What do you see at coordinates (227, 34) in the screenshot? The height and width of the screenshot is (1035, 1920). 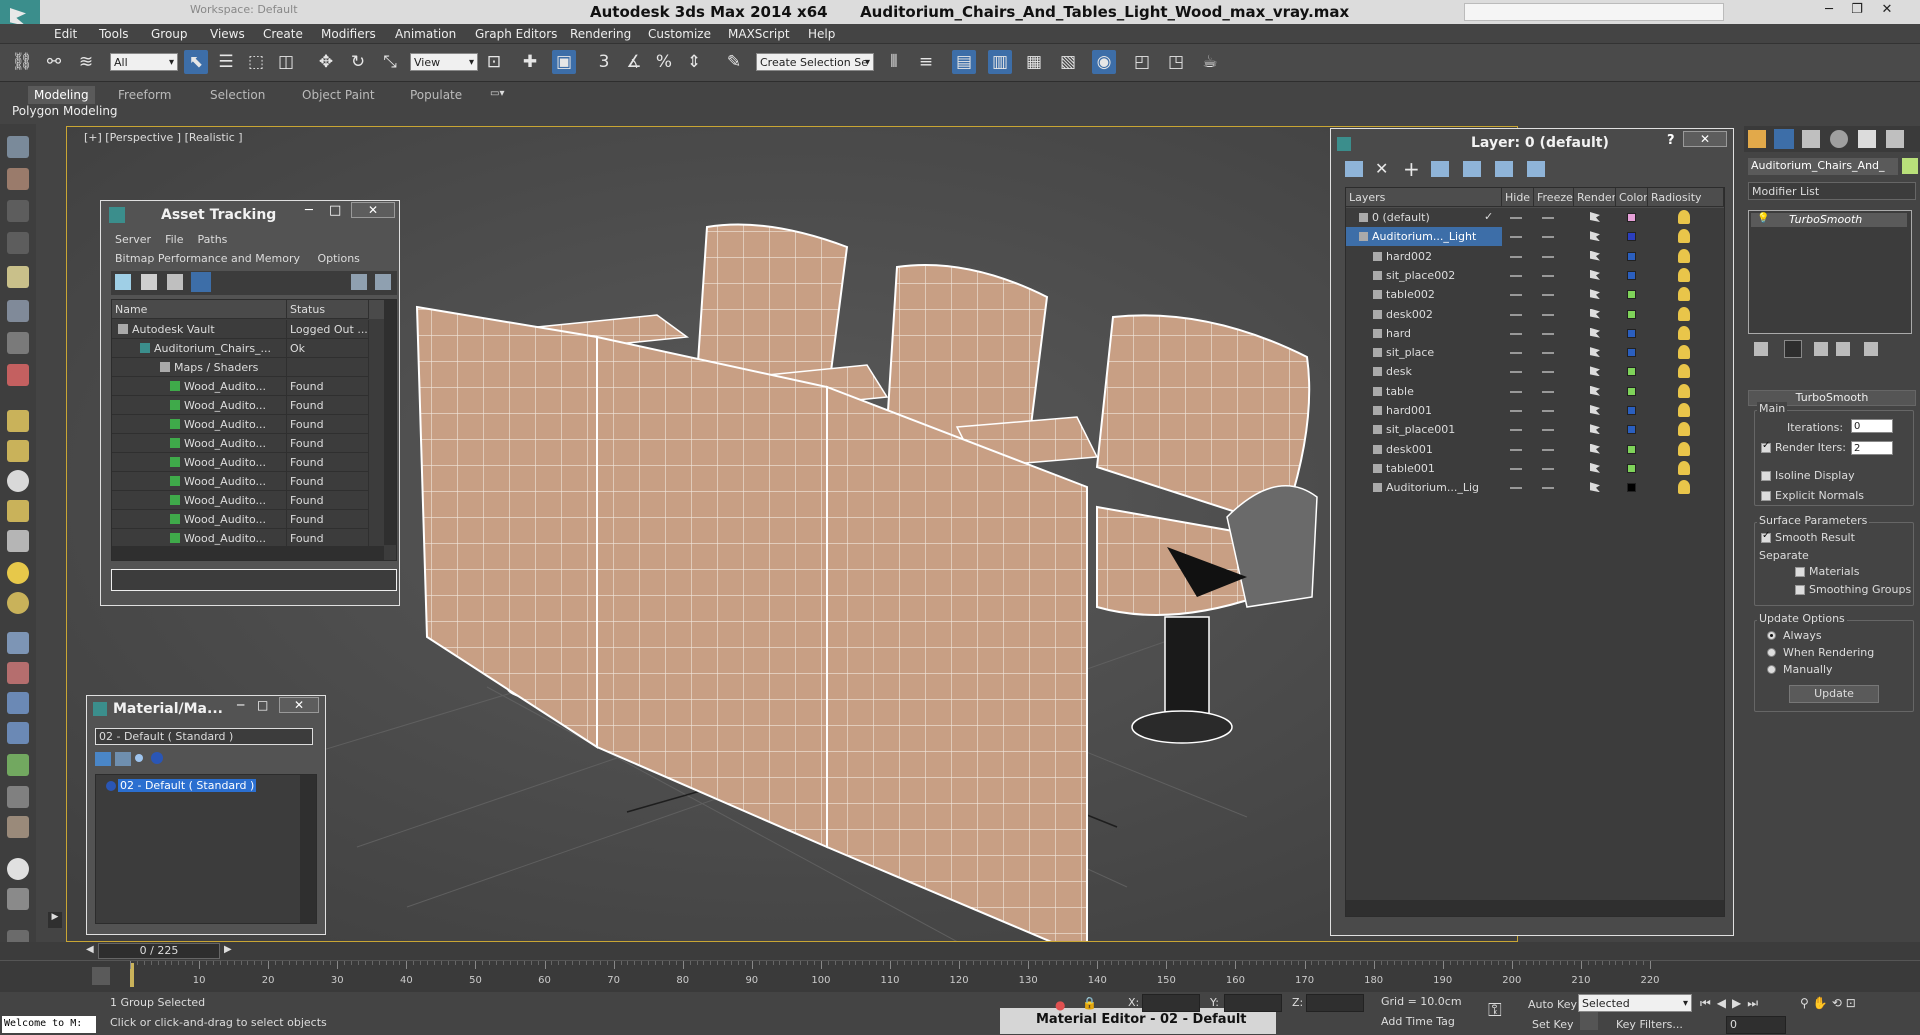 I see `menu-views: Views` at bounding box center [227, 34].